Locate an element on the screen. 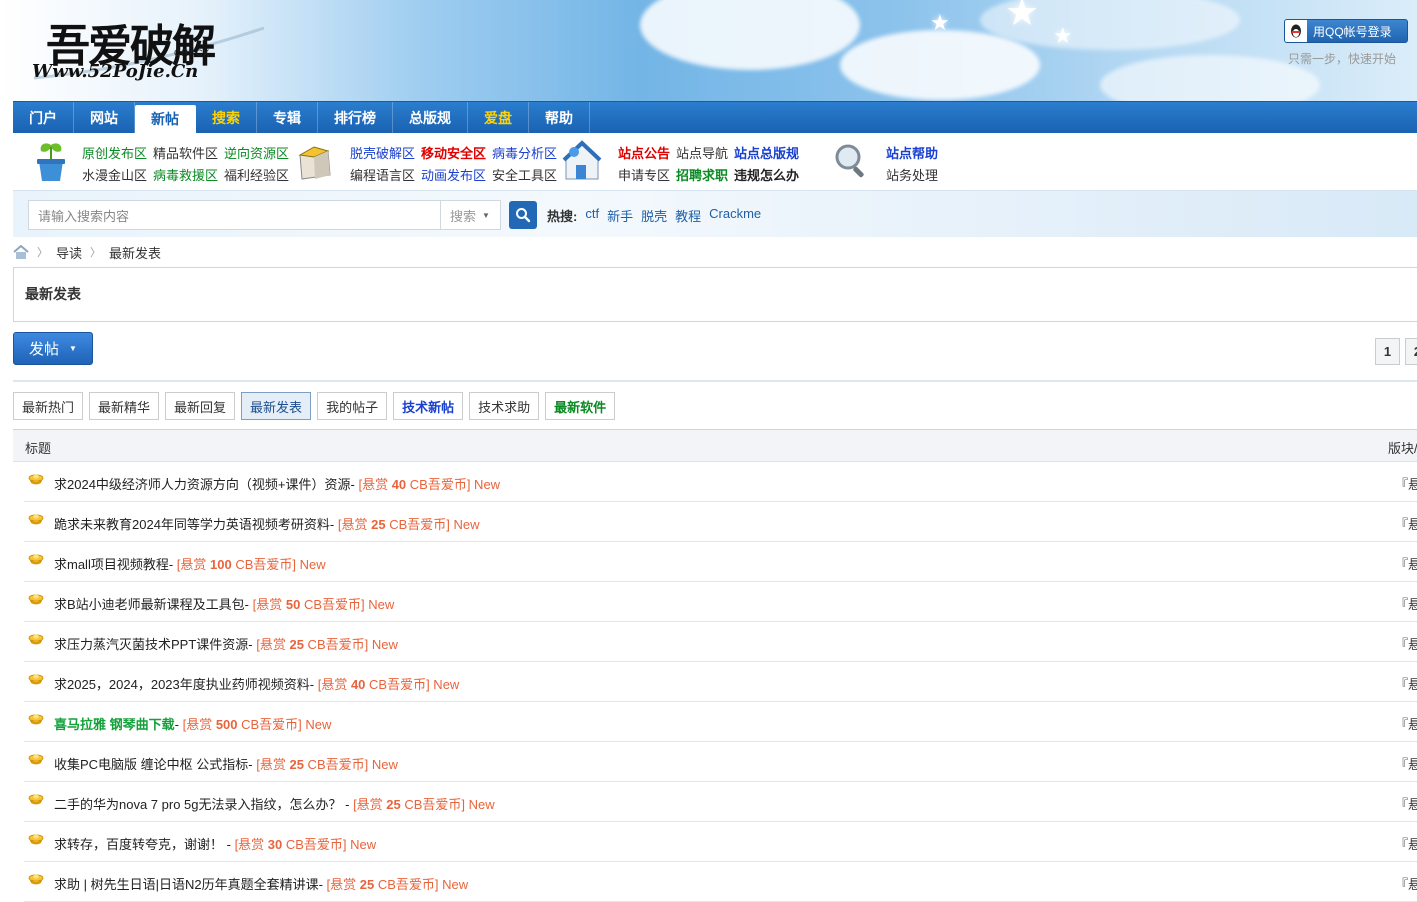 Image resolution: width=1417 pixels, height=902 pixels. reward-badge: [悬赏 40 CB吾爱币] New is located at coordinates (389, 684).